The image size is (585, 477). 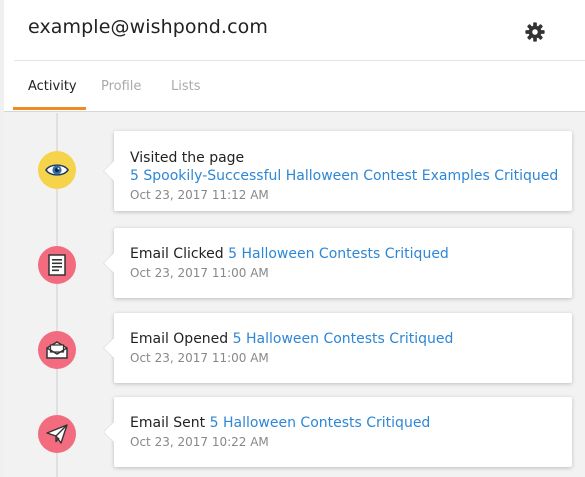 What do you see at coordinates (57, 350) in the screenshot?
I see `envelope-open-icon` at bounding box center [57, 350].